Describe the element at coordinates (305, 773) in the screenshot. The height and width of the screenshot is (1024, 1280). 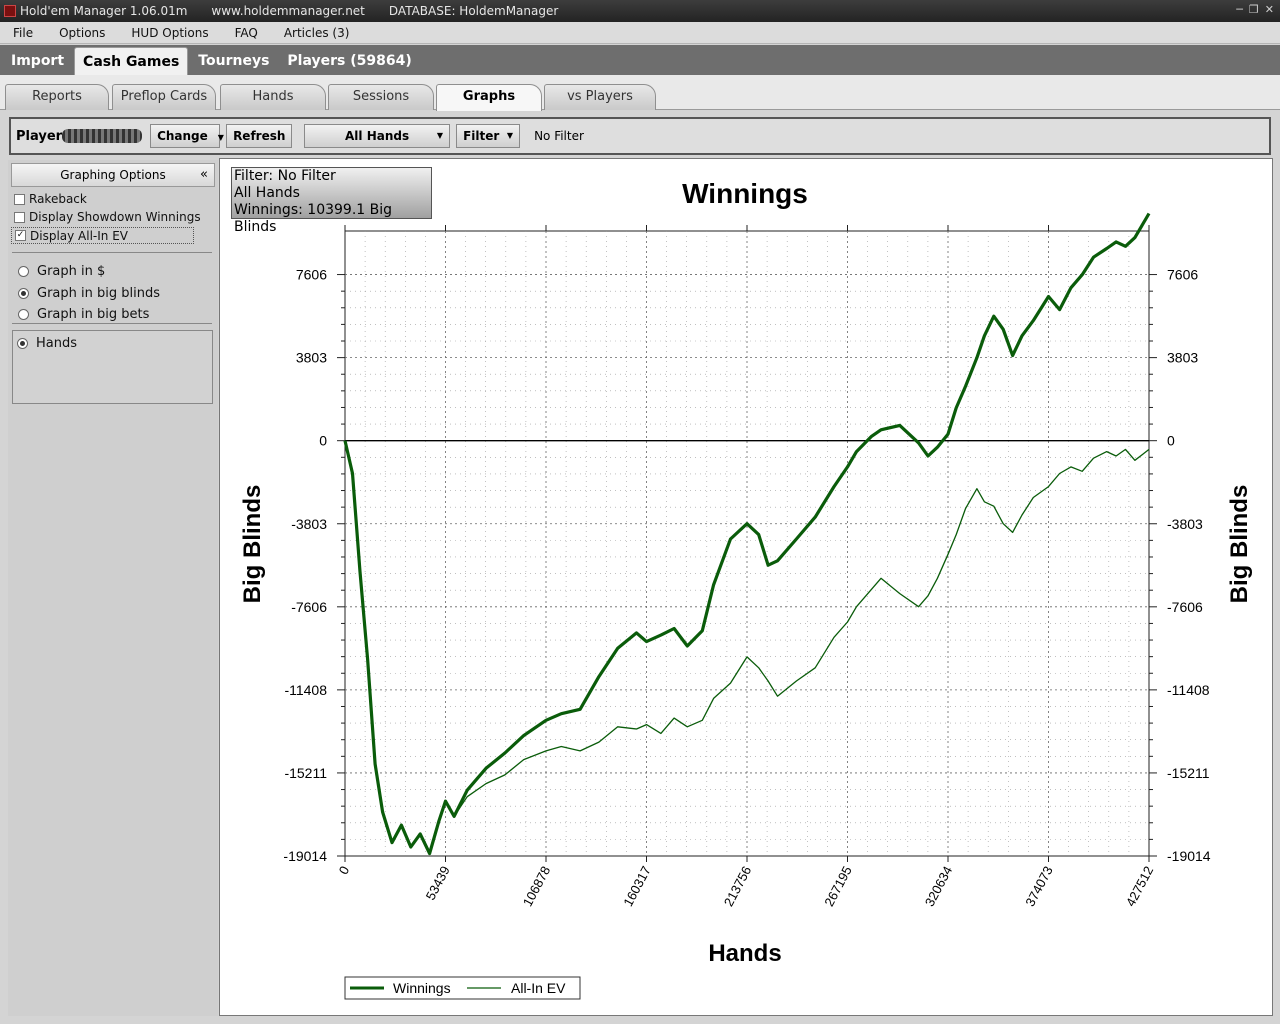
I see `y-tick-label: -15211` at that location.